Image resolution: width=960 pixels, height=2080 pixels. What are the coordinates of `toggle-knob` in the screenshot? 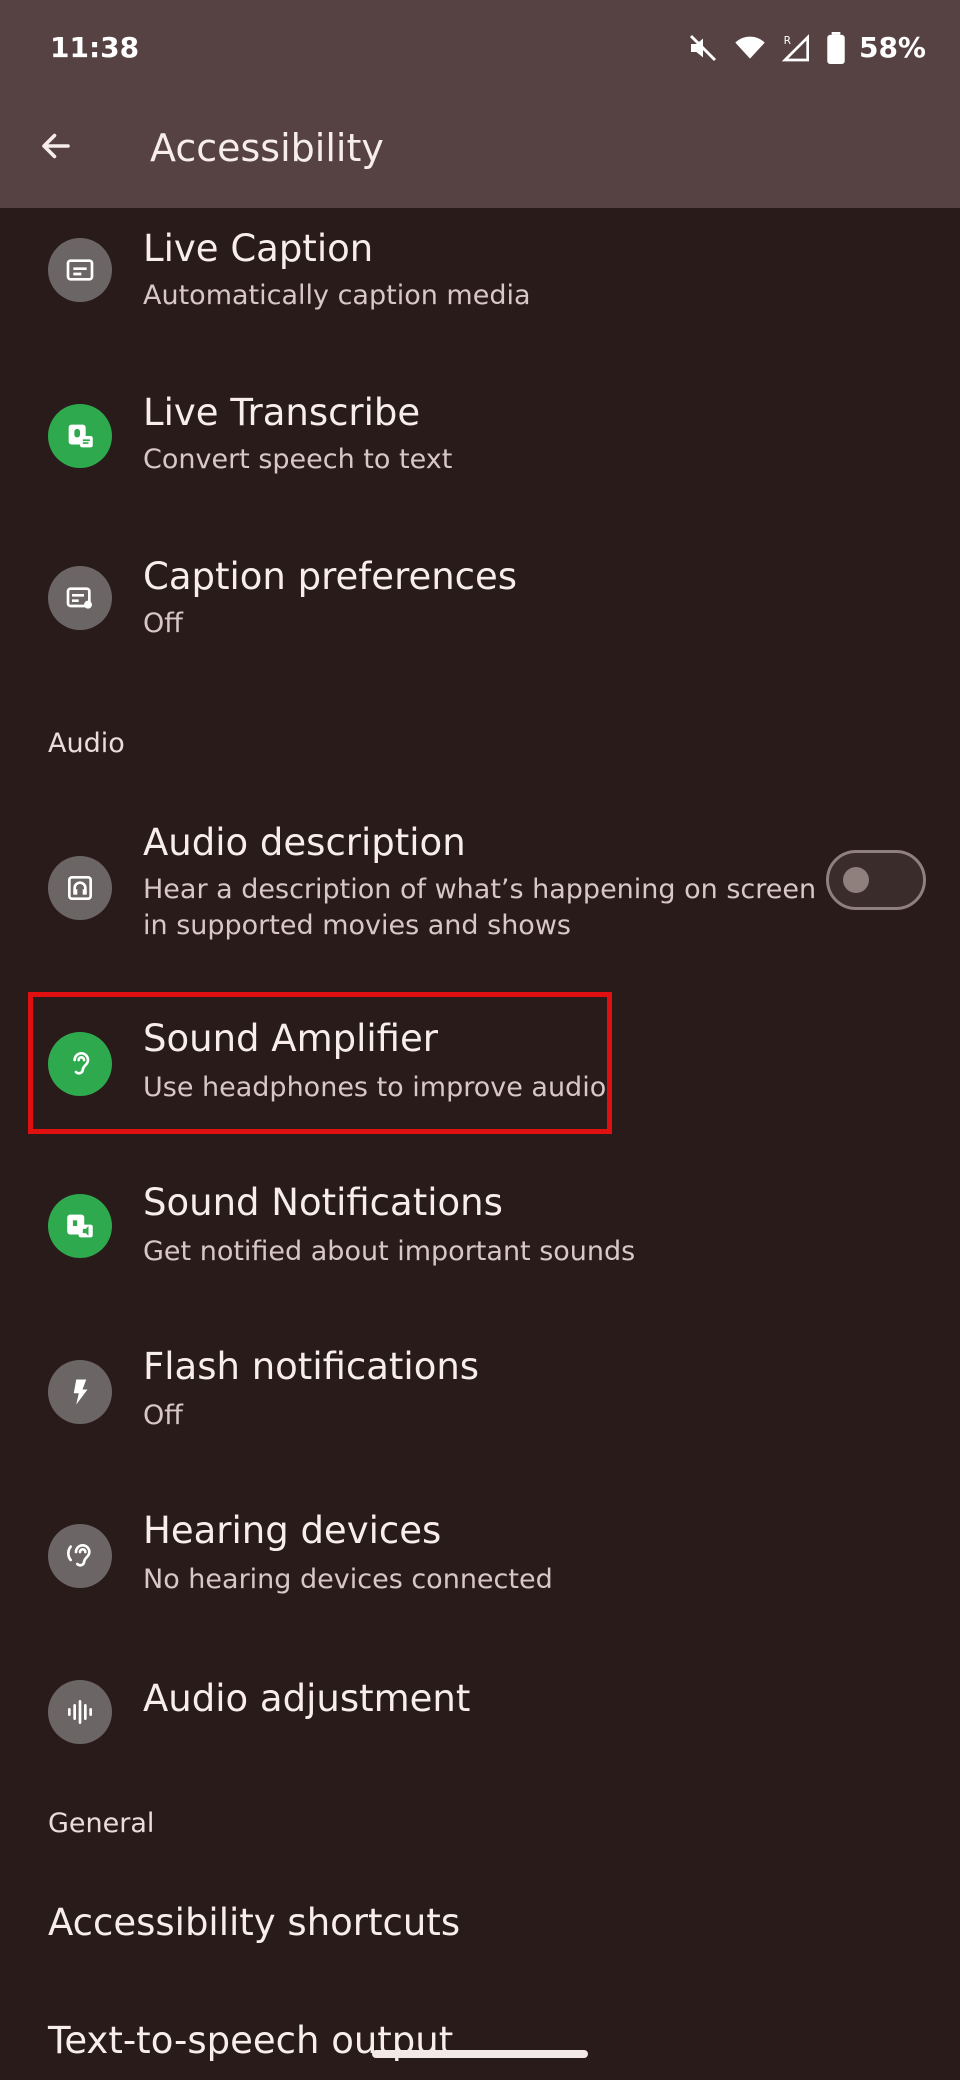 It's located at (856, 880).